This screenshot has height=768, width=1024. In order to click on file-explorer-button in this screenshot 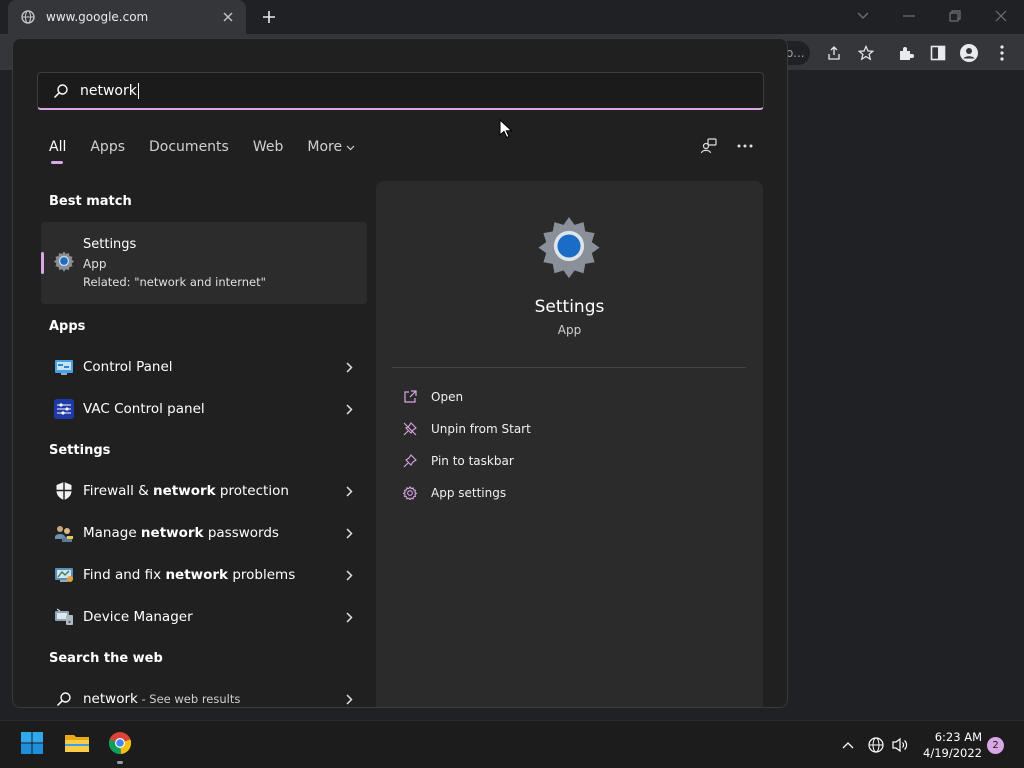, I will do `click(77, 745)`.